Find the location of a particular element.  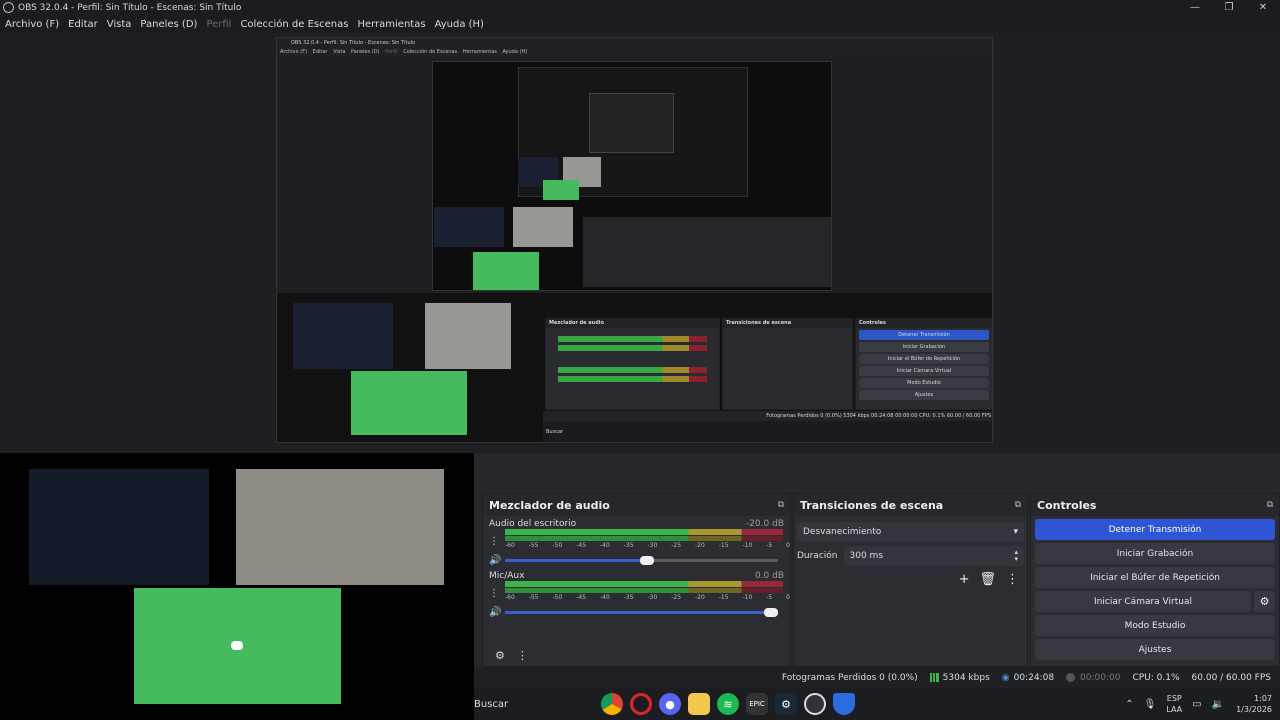

channel-db: -20.0 dB is located at coordinates (764, 524).